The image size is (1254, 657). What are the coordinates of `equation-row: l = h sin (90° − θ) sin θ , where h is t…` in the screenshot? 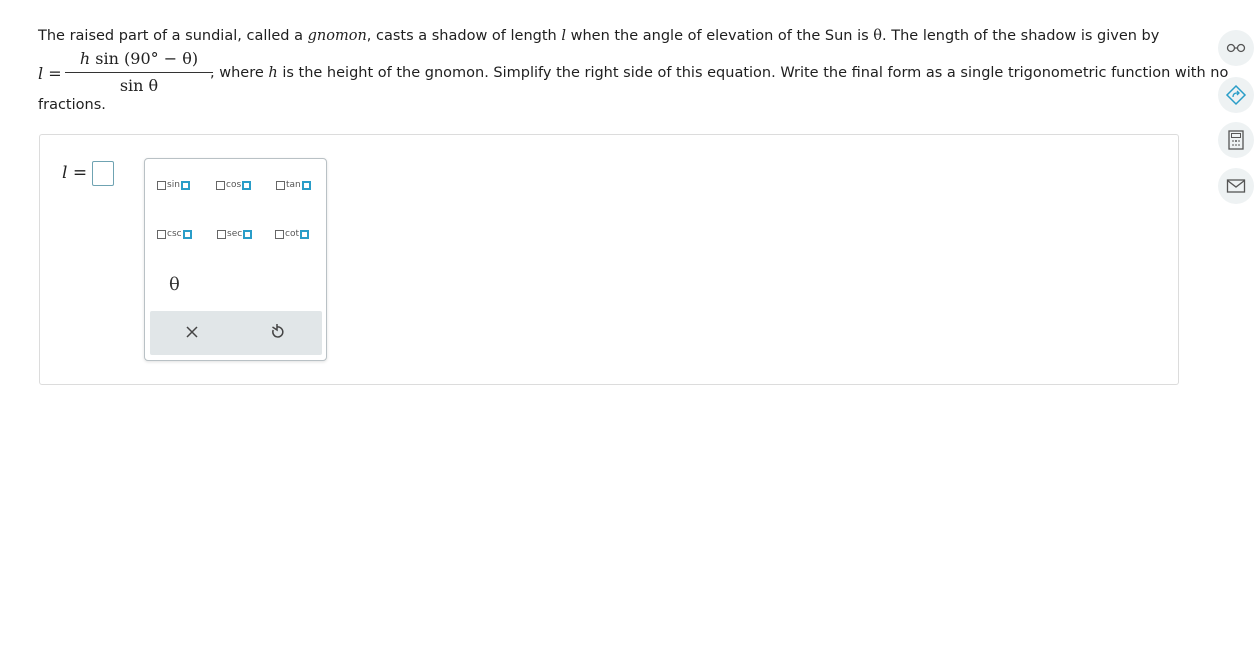 It's located at (633, 73).